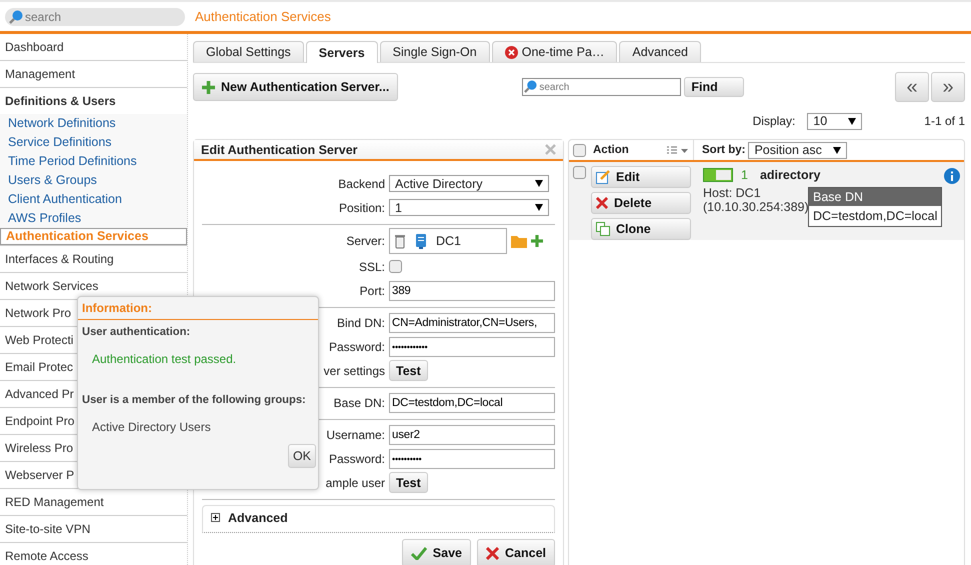 Image resolution: width=971 pixels, height=565 pixels. Describe the element at coordinates (400, 241) in the screenshot. I see `trash-icon` at that location.